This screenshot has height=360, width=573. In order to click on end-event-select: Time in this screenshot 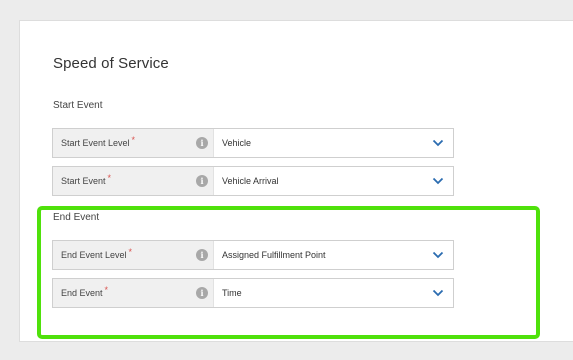, I will do `click(333, 293)`.